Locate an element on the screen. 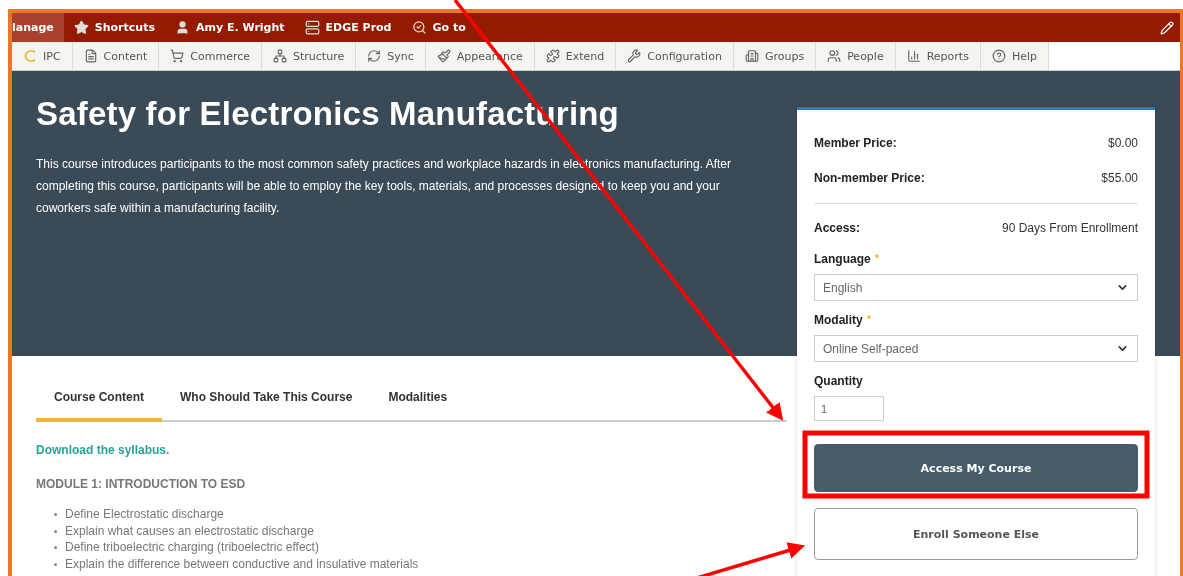  toolbar-item: Amy E. Wright is located at coordinates (229, 27).